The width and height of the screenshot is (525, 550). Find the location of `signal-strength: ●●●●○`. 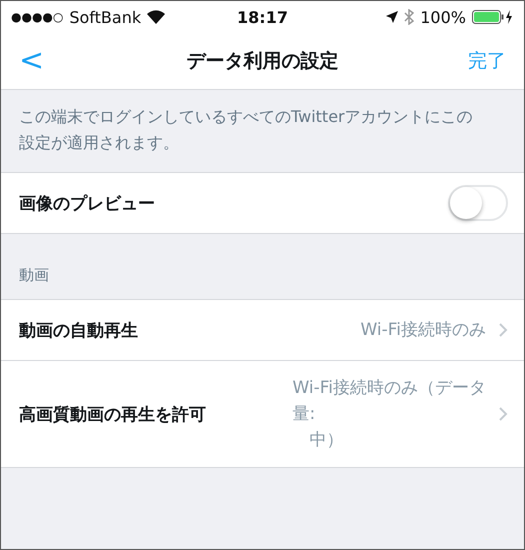

signal-strength: ●●●●○ is located at coordinates (37, 17).